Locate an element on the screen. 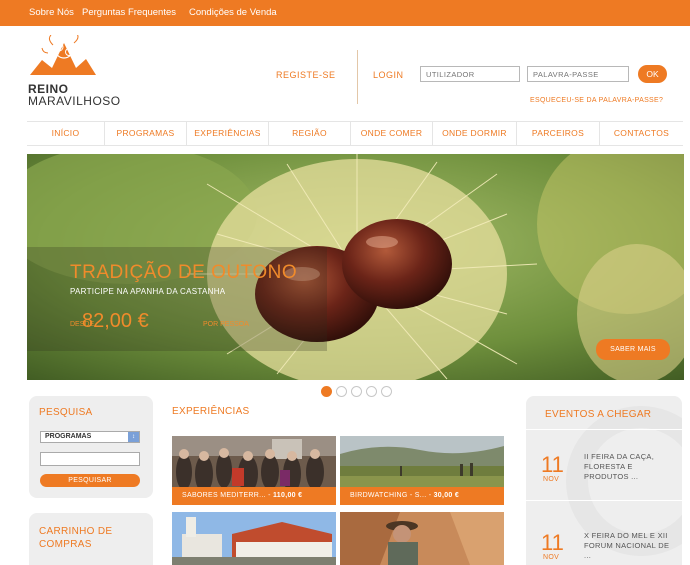 This screenshot has width=690, height=565. nav-item-experiences: EXPERIÊNCIAS is located at coordinates (228, 133).